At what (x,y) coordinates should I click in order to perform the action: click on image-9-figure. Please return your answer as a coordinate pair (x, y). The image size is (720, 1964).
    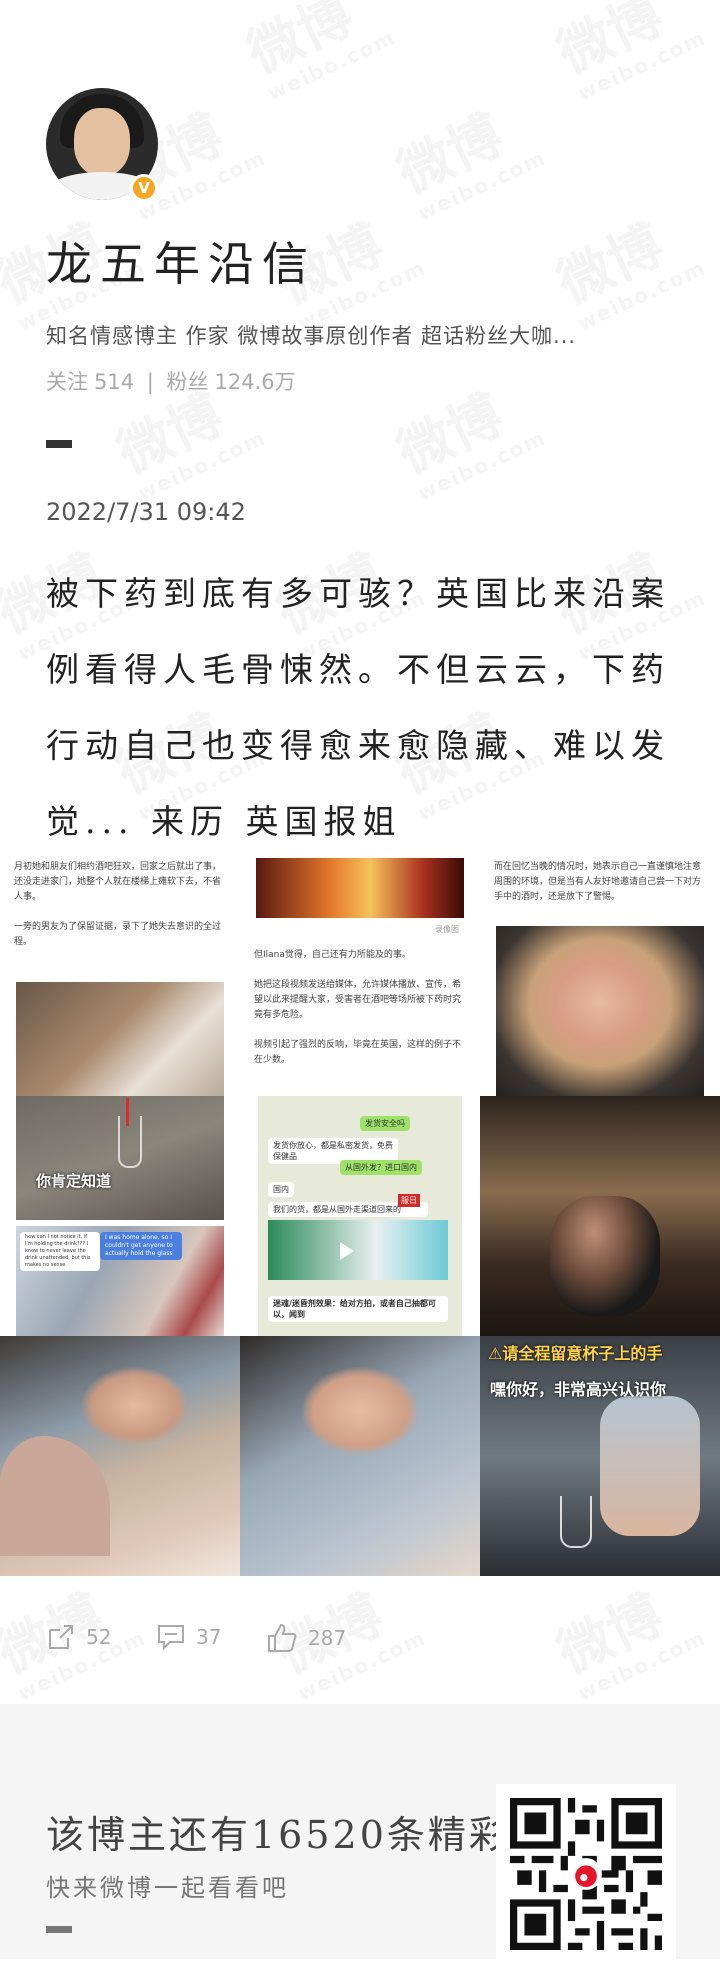
    Looking at the image, I should click on (650, 1466).